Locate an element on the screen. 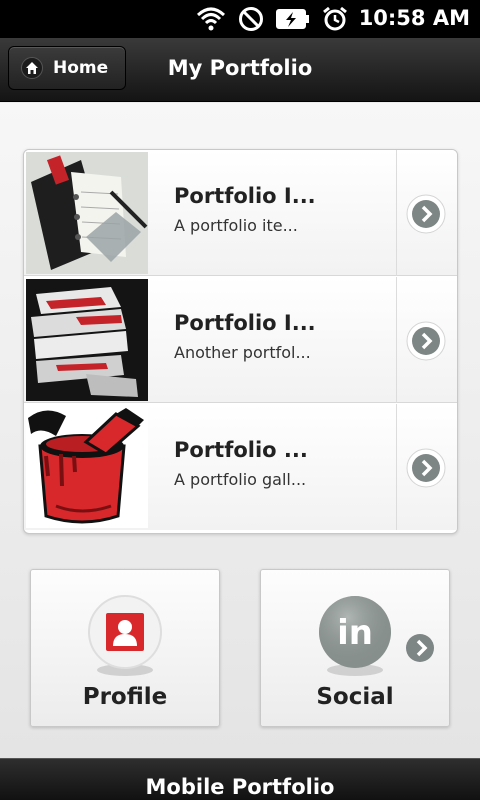 This screenshot has height=800, width=480. profile-tile: Profile is located at coordinates (125, 648).